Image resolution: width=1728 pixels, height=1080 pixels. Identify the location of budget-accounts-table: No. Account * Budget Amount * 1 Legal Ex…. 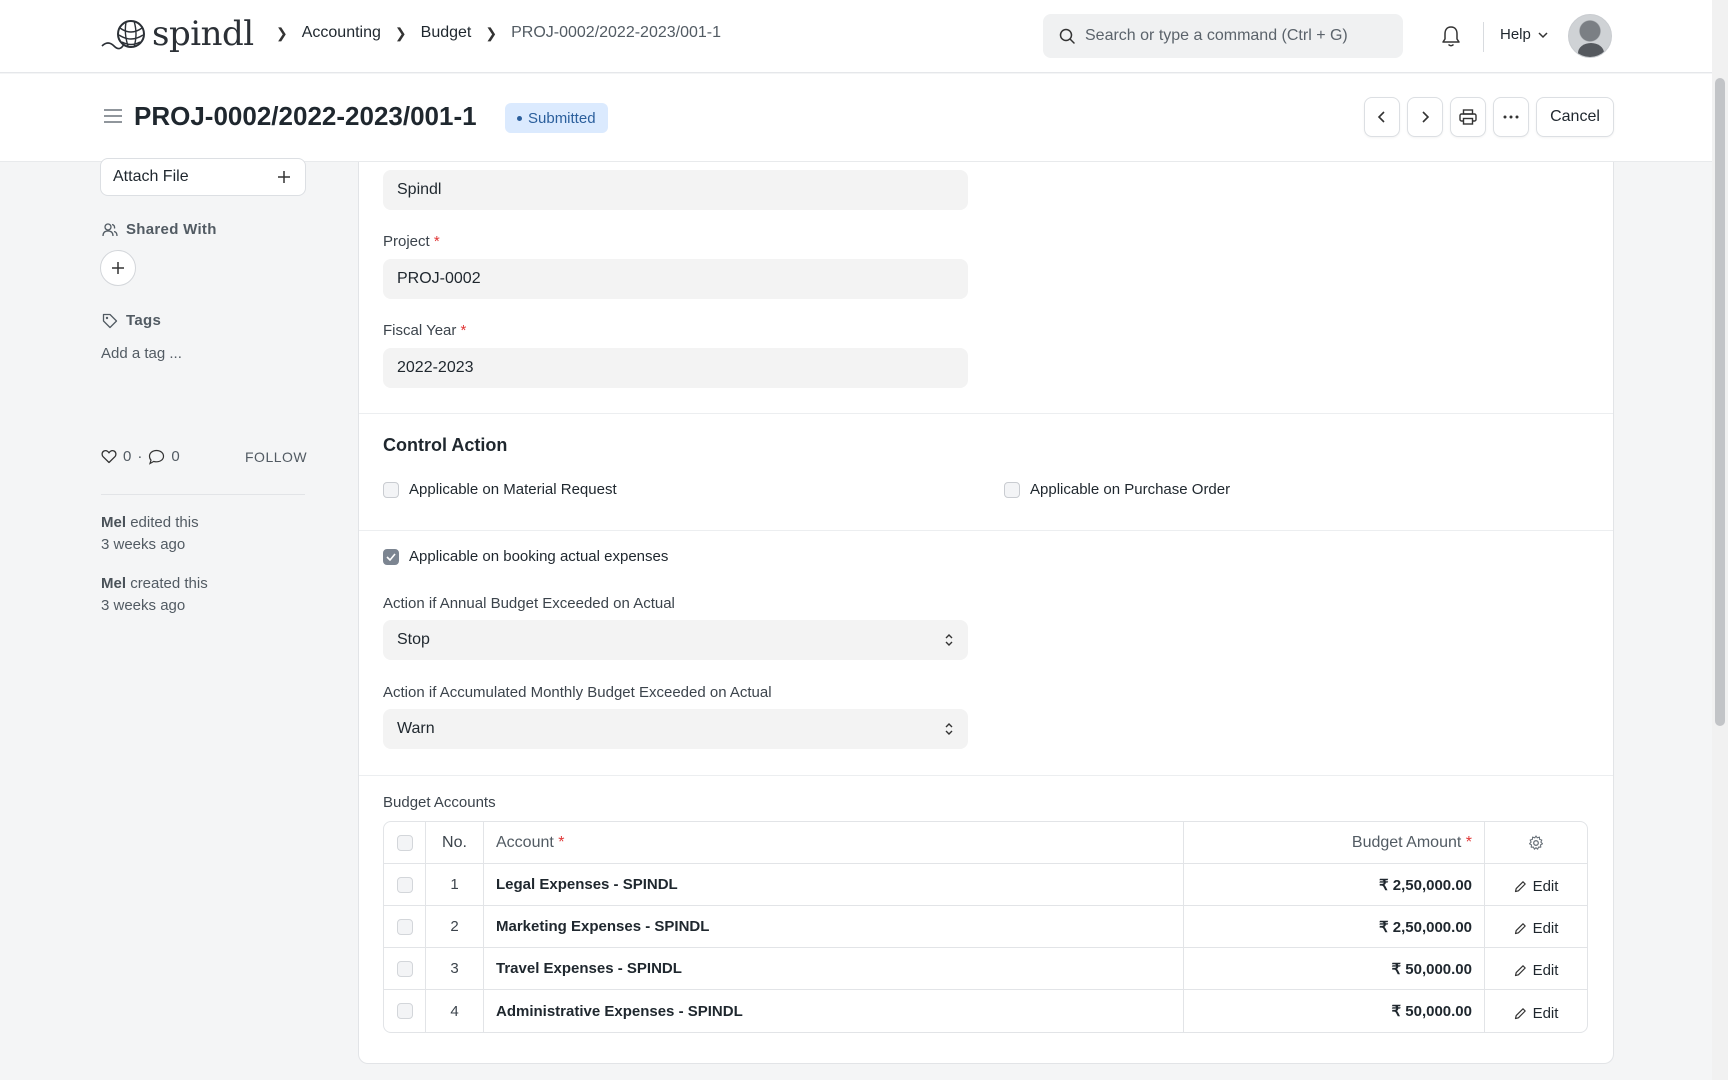
(985, 927).